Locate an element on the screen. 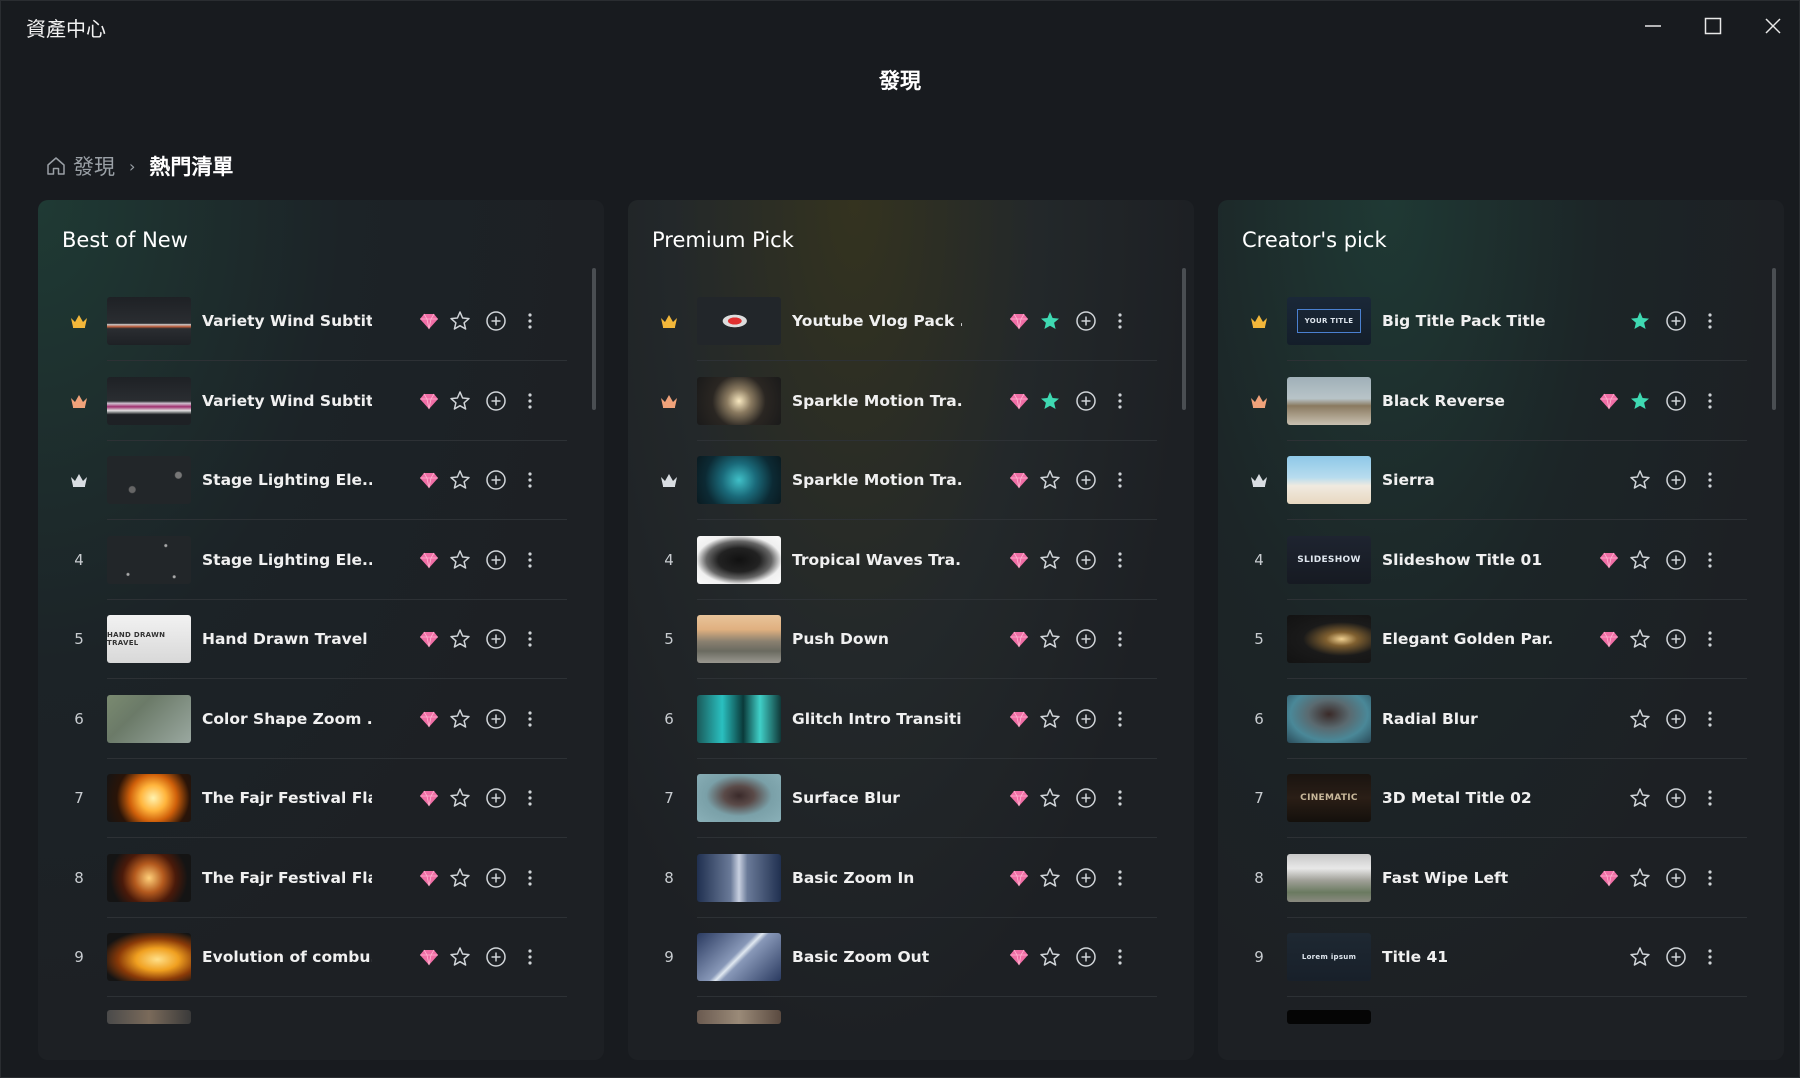  item-name: Surface Blur is located at coordinates (877, 798).